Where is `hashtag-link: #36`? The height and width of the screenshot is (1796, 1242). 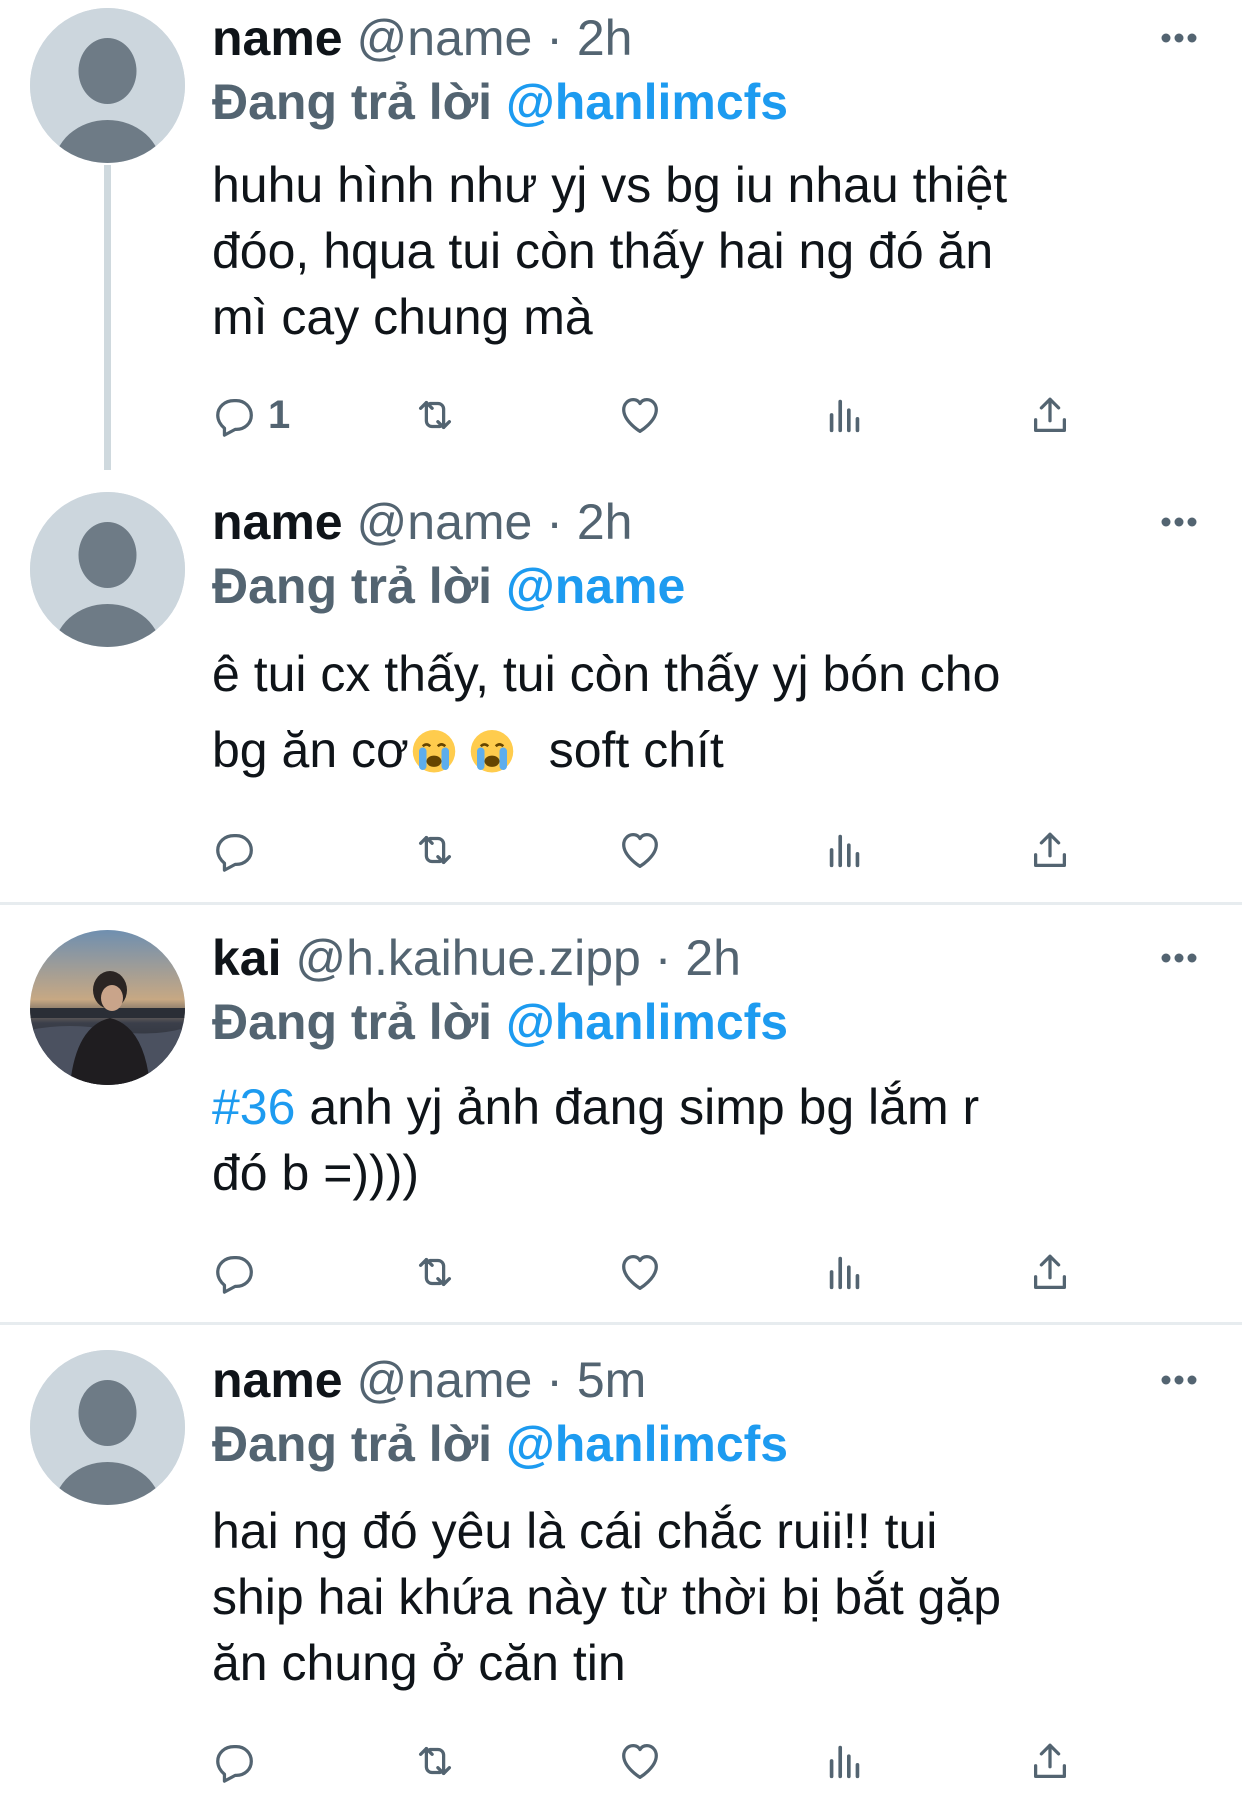 hashtag-link: #36 is located at coordinates (253, 1107).